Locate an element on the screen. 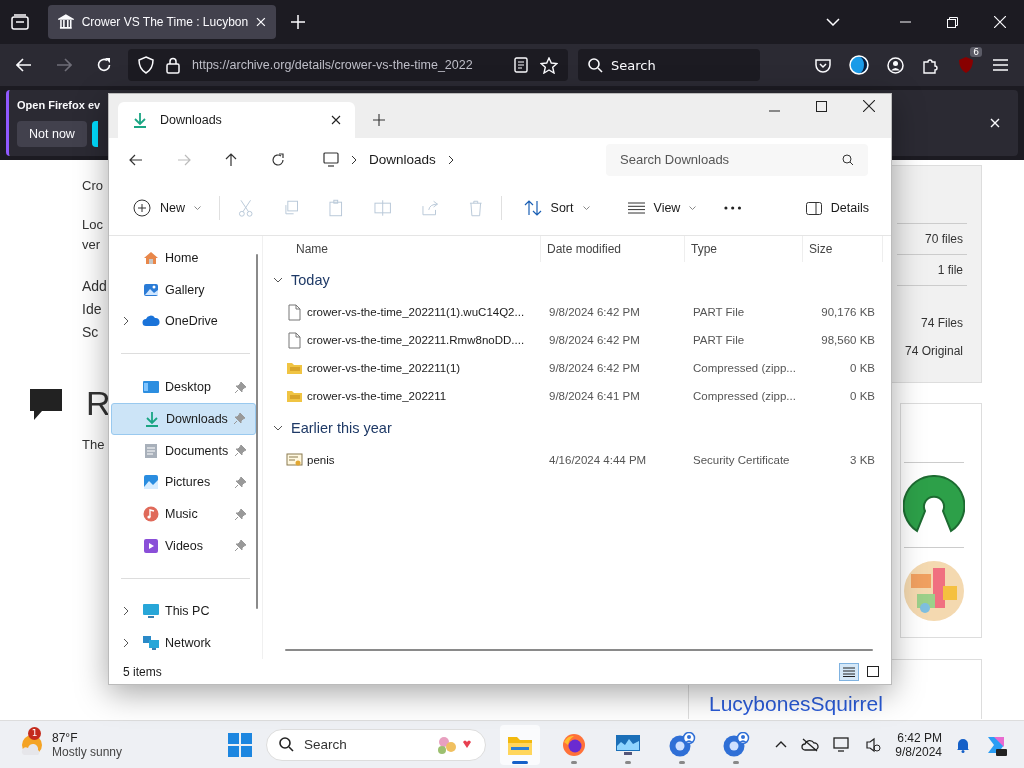 This screenshot has width=1024, height=768. metadata-text: Ide is located at coordinates (92, 309).